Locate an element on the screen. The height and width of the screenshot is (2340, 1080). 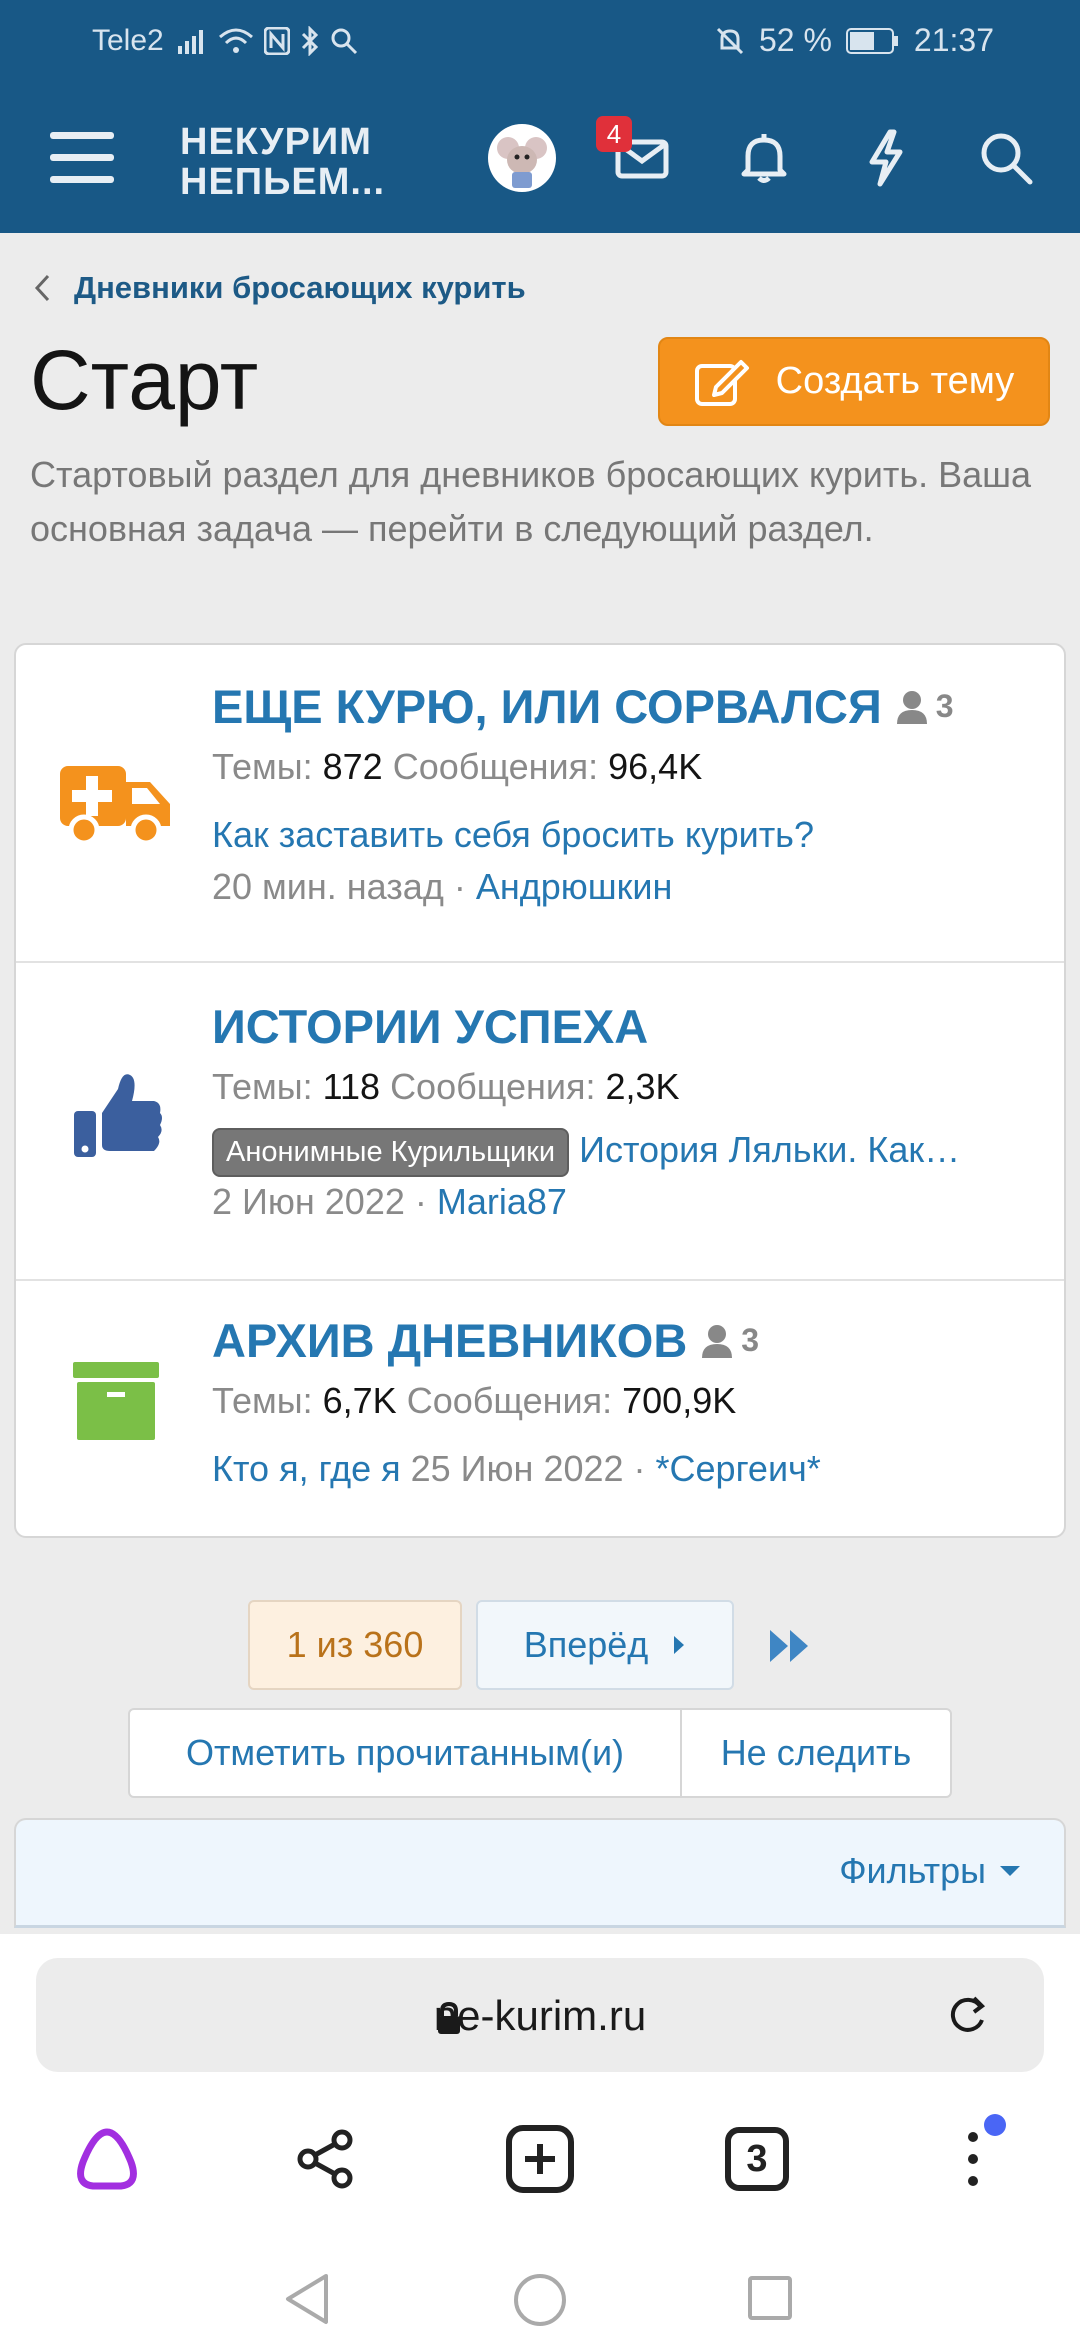
filter-bar: Фильтры is located at coordinates (540, 1873).